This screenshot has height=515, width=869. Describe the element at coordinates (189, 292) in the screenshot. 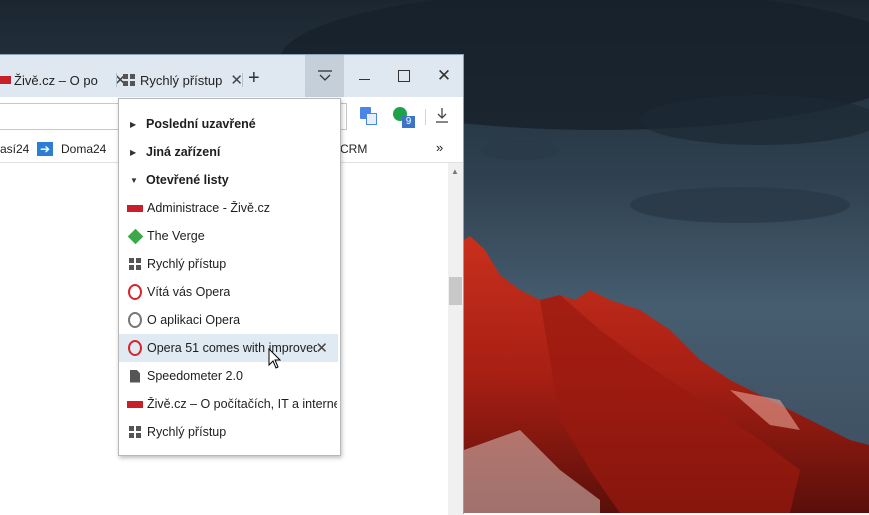

I see `open-tab-label: Vítá vás Opera` at that location.